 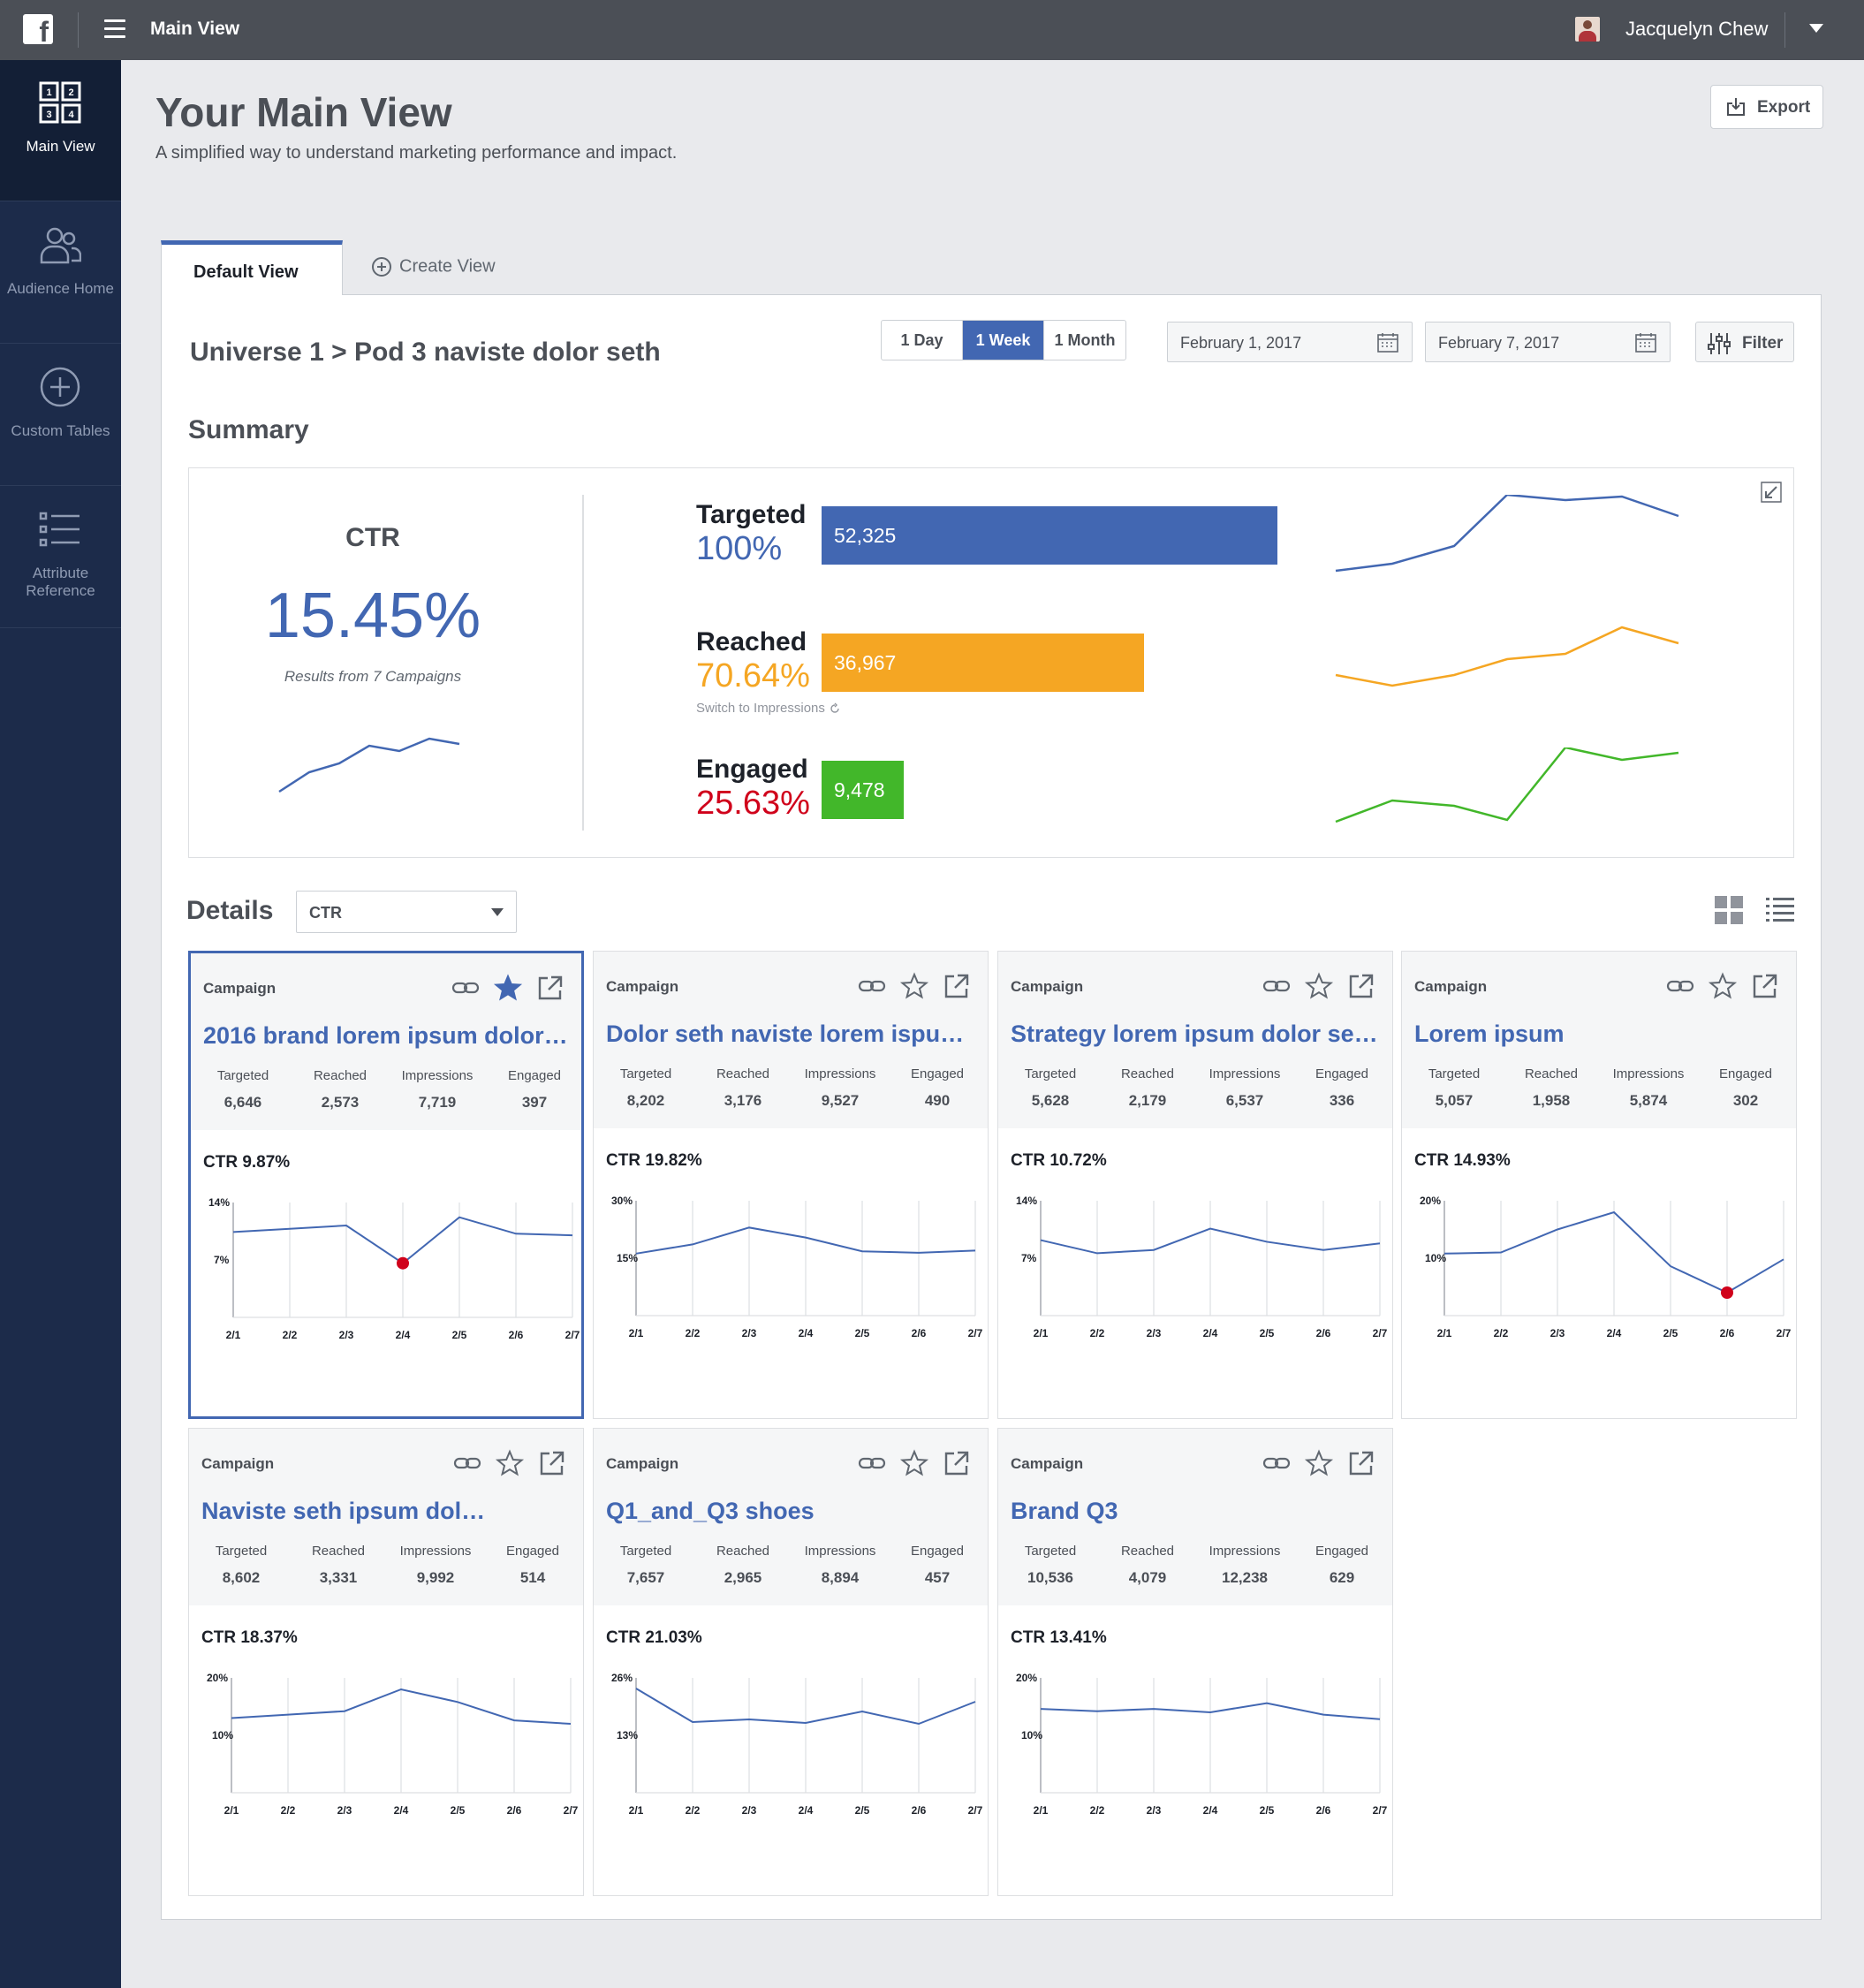 What do you see at coordinates (1696, 29) in the screenshot?
I see `user-name: Jacquelyn Chew` at bounding box center [1696, 29].